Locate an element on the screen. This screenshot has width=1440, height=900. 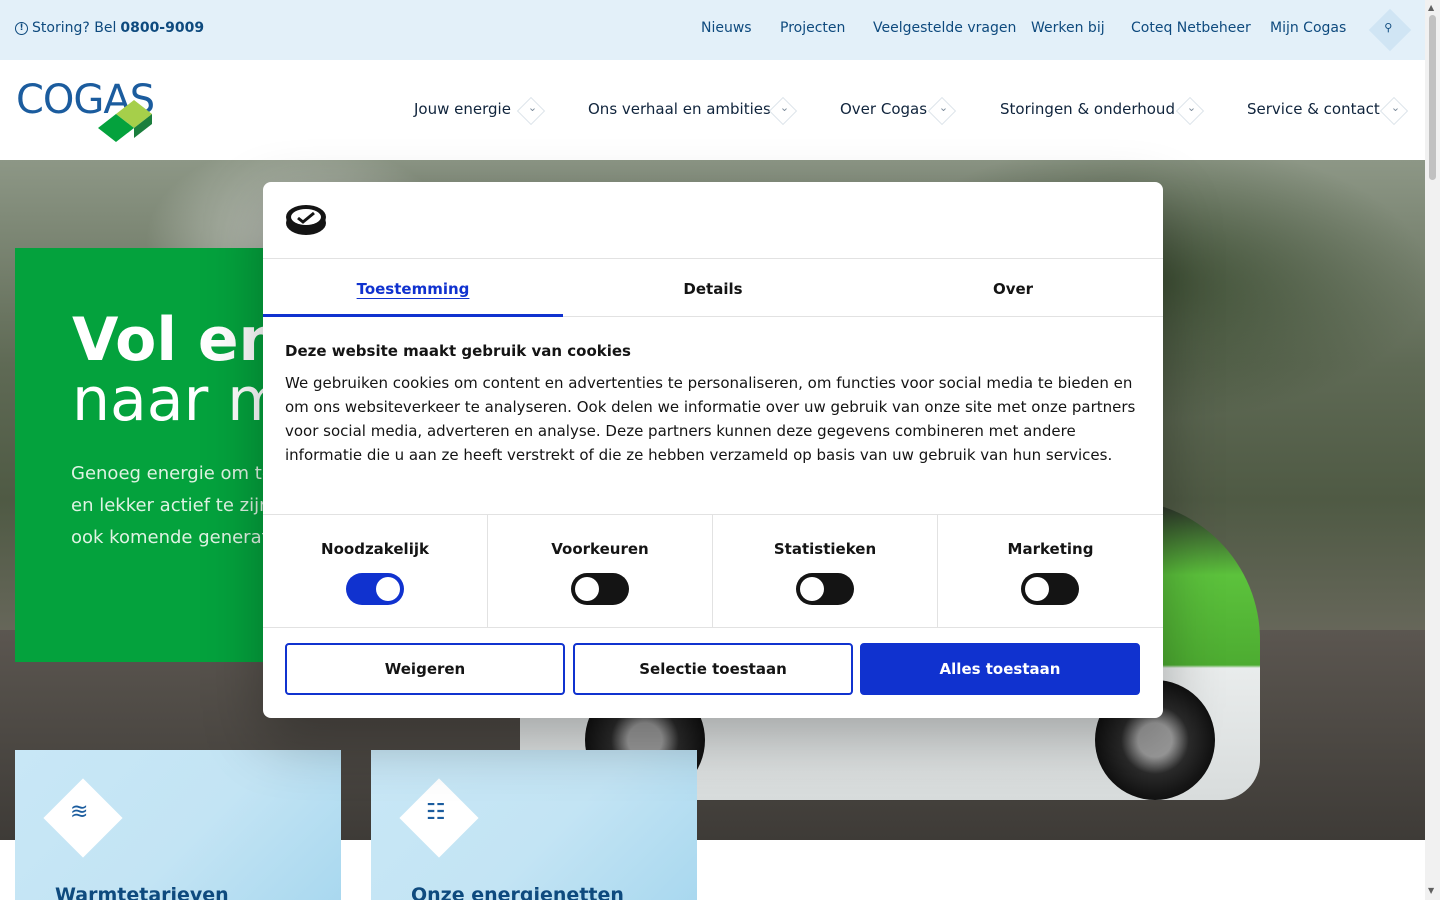
hero-text-line: ook komende generaties is located at coordinates (181, 537).